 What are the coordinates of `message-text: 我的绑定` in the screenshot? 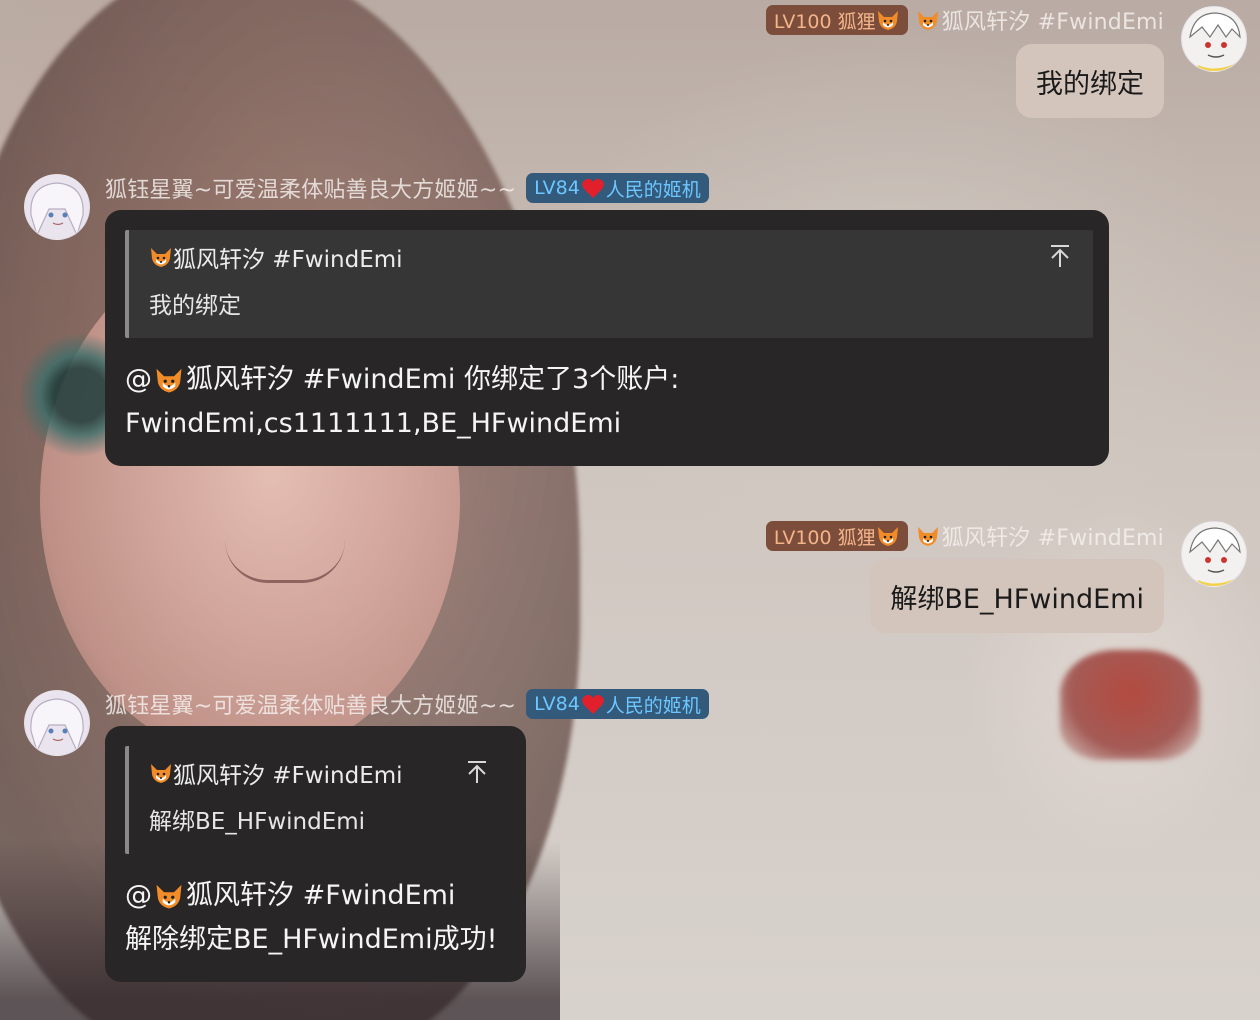 It's located at (1090, 84).